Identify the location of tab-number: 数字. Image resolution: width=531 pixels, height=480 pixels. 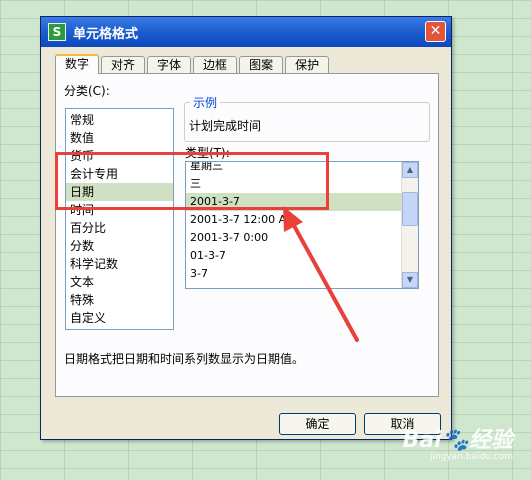
(77, 64).